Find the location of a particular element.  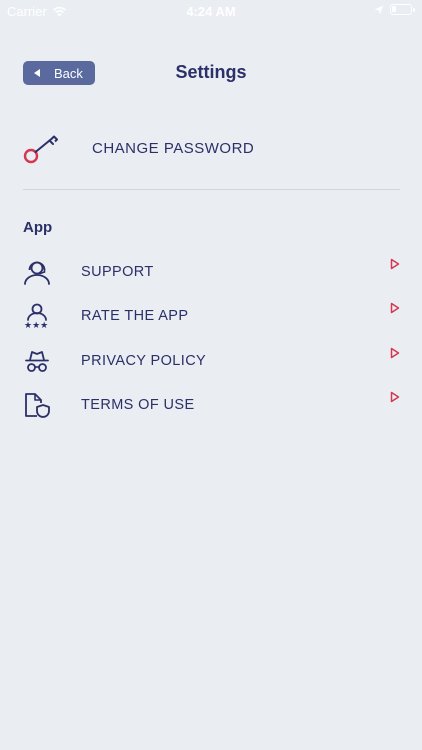

menu-item-label: TERMS OF USE is located at coordinates (138, 405).